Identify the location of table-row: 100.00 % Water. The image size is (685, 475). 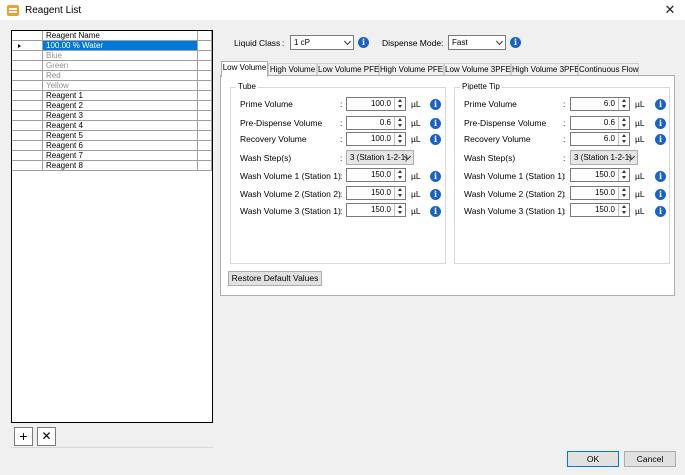
(112, 46).